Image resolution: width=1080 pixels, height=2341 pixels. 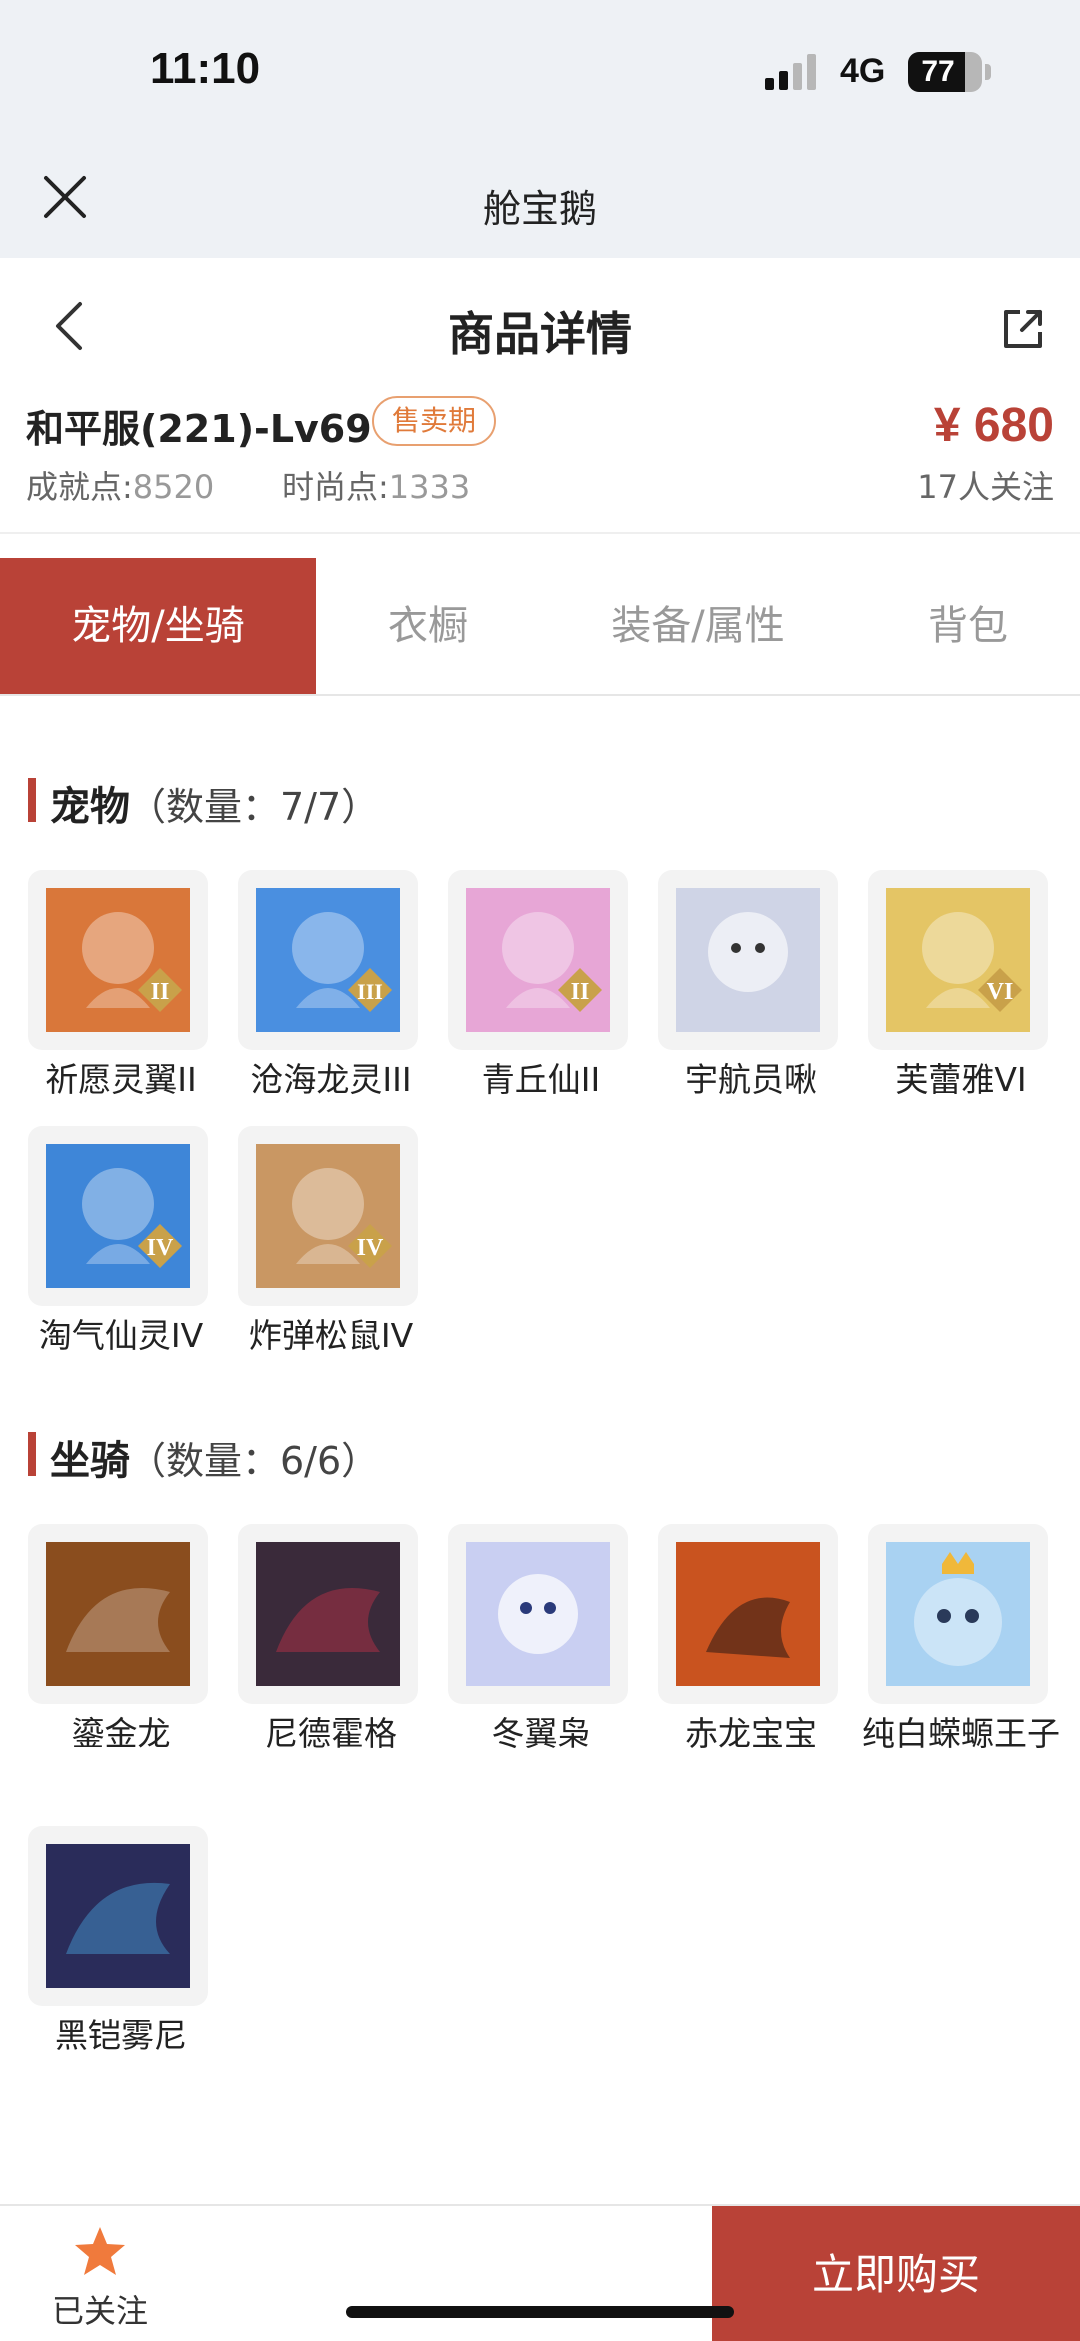 I want to click on fashion-label: 时尚点:, so click(x=335, y=487).